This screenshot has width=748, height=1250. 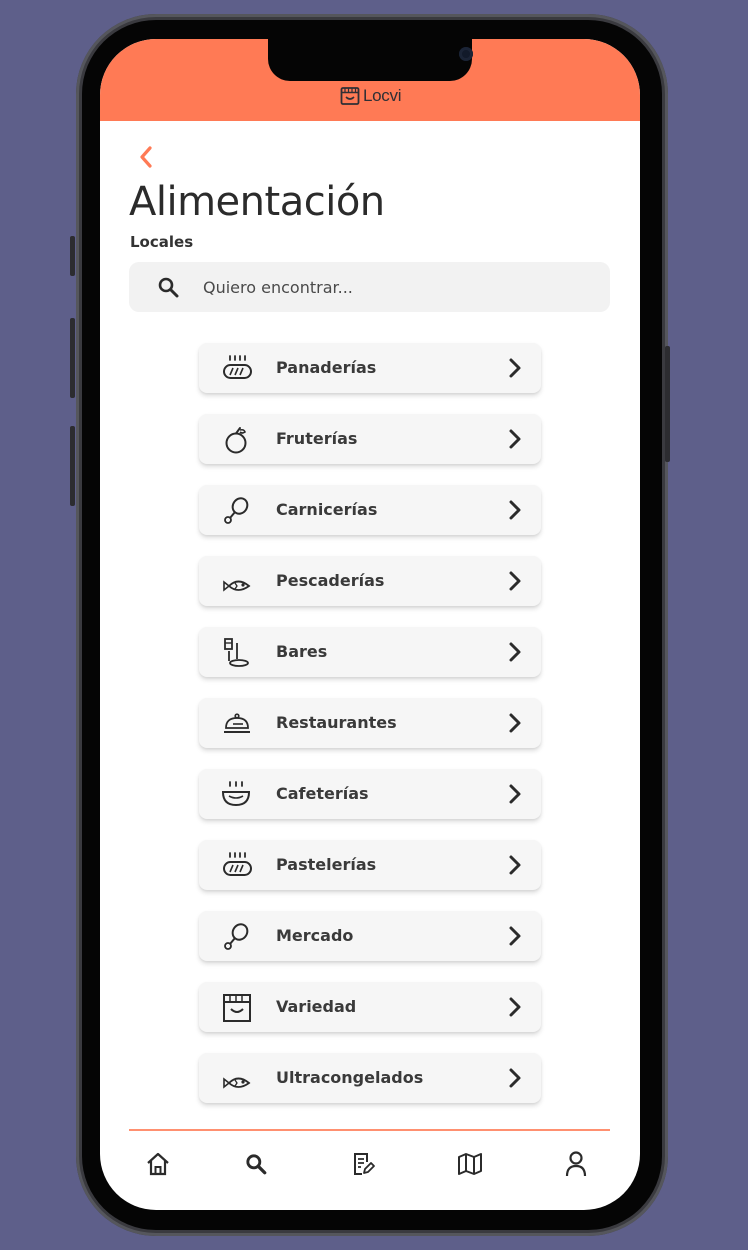 I want to click on category-label: Variedad, so click(x=316, y=1006).